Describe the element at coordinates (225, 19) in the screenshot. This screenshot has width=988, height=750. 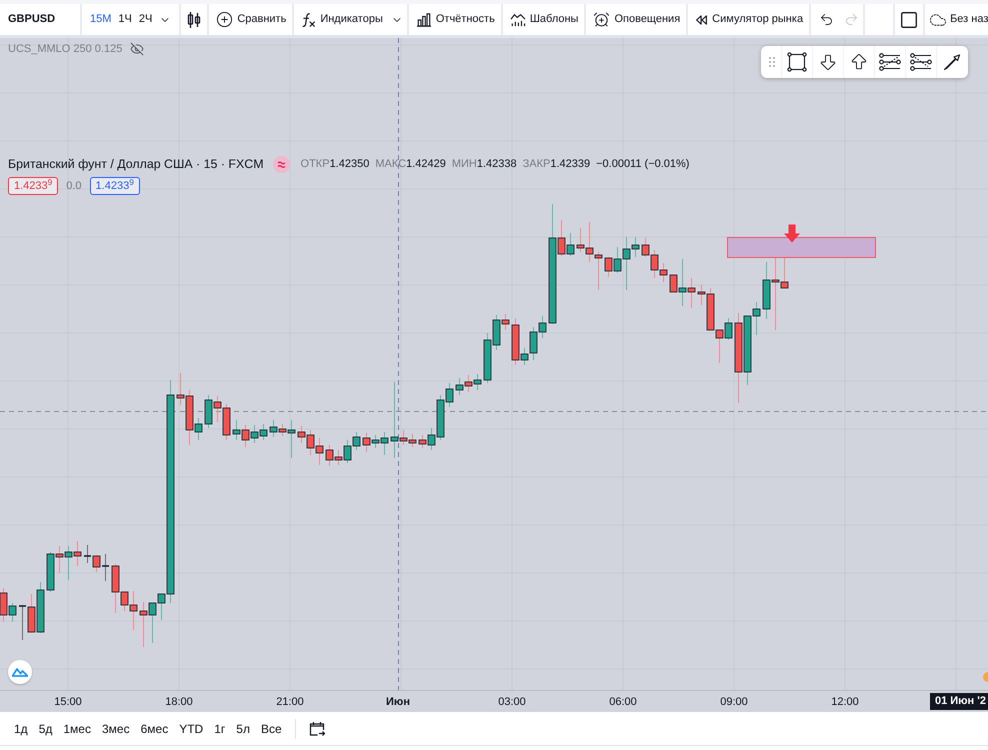
I see `plus-circle-icon` at that location.